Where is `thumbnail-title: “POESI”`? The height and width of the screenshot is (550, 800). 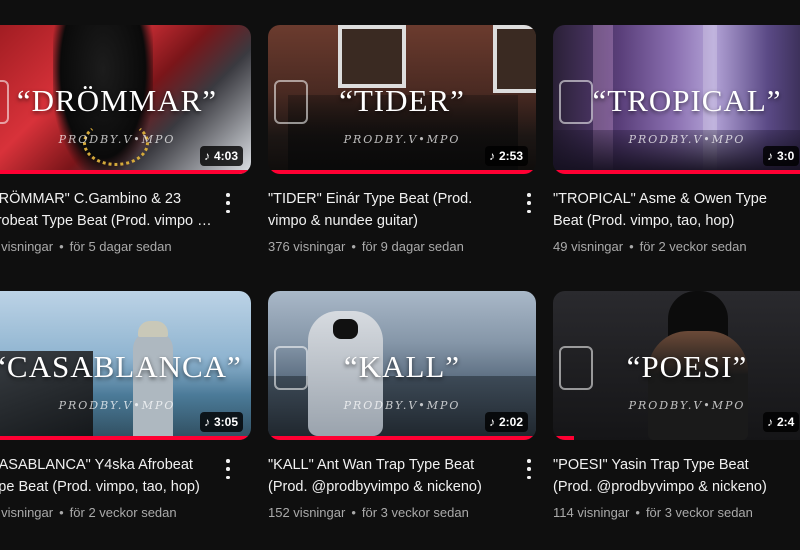 thumbnail-title: “POESI” is located at coordinates (687, 366).